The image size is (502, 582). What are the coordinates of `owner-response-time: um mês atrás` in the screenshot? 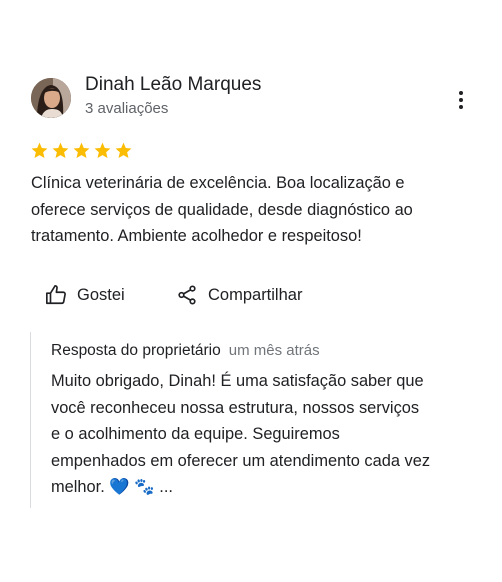 It's located at (274, 350).